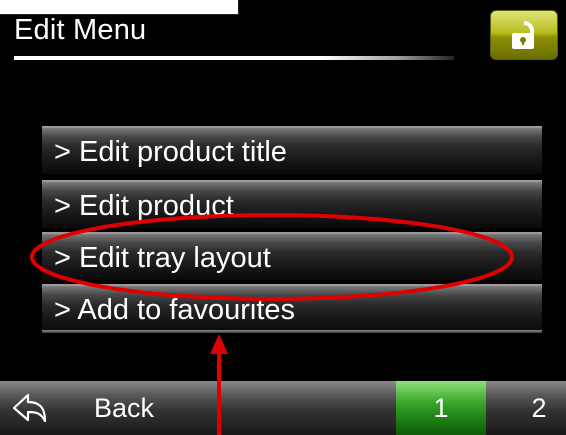 Image resolution: width=566 pixels, height=435 pixels. What do you see at coordinates (292, 150) in the screenshot?
I see `menu-item-edit-product-title: > Edit product title` at bounding box center [292, 150].